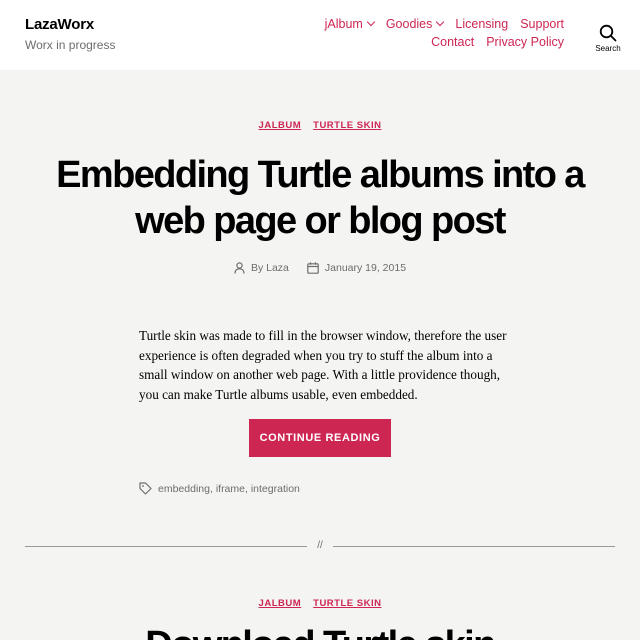 Image resolution: width=640 pixels, height=640 pixels. Describe the element at coordinates (343, 24) in the screenshot. I see `nav-item-label: jAlbum` at that location.